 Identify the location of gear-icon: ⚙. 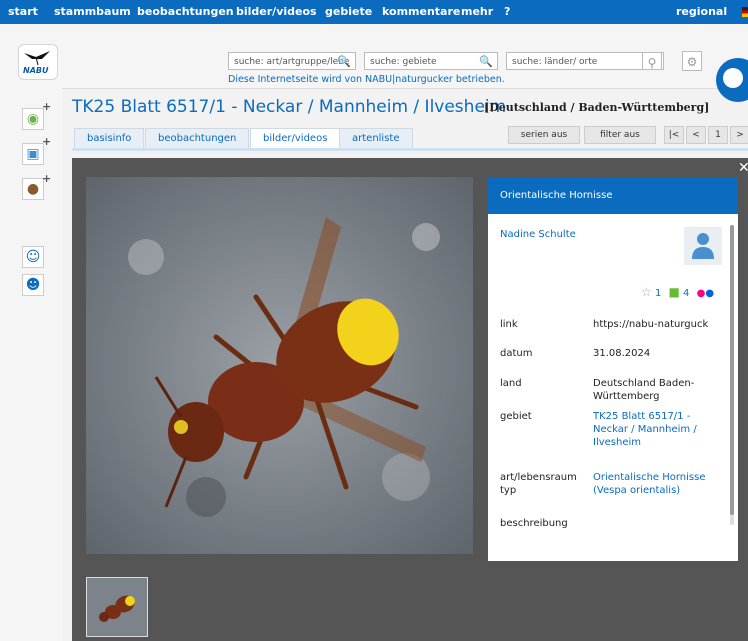
(692, 62).